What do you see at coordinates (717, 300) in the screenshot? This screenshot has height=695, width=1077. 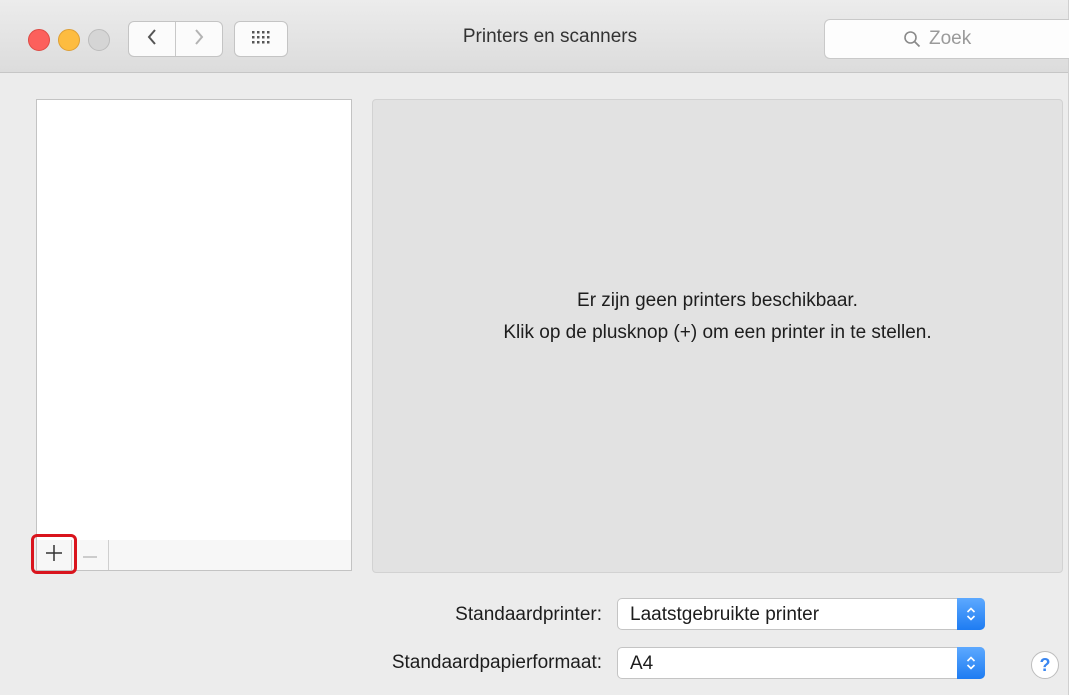 I see `message-line-1: Er zijn geen printers beschikbaar.` at bounding box center [717, 300].